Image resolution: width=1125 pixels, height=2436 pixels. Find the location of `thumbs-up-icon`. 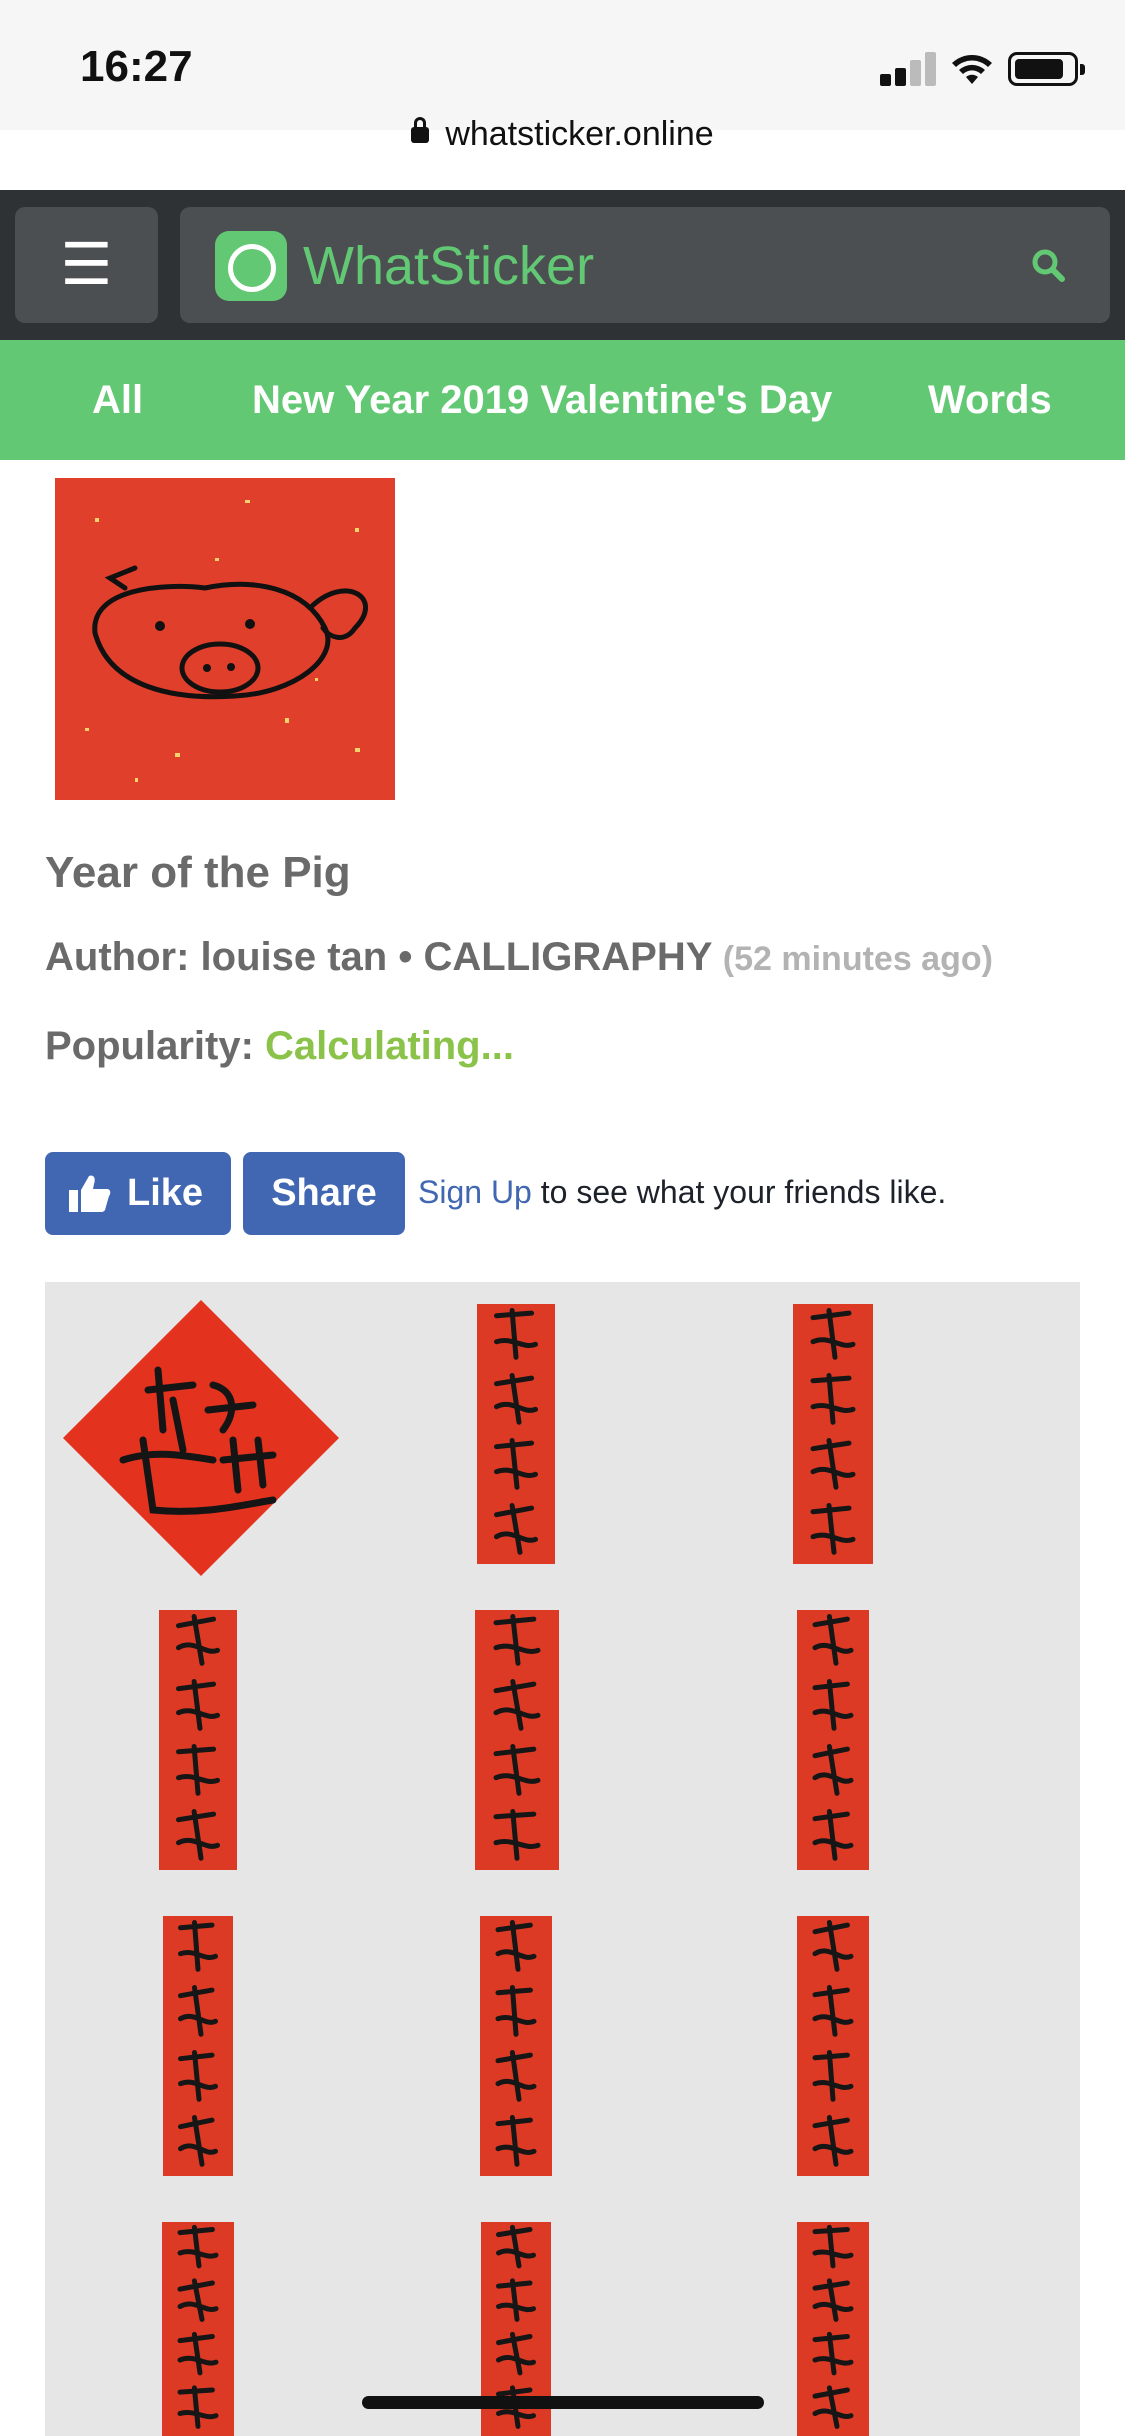

thumbs-up-icon is located at coordinates (90, 1193).